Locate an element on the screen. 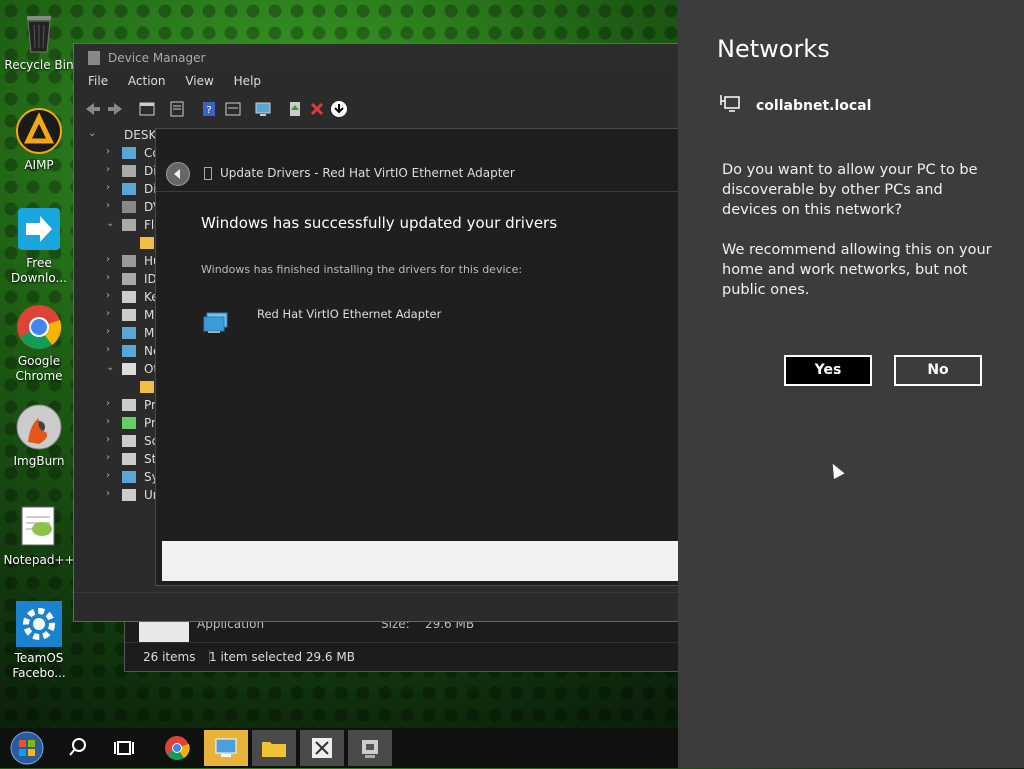 The width and height of the screenshot is (1024, 769). task-view-button is located at coordinates (124, 748).